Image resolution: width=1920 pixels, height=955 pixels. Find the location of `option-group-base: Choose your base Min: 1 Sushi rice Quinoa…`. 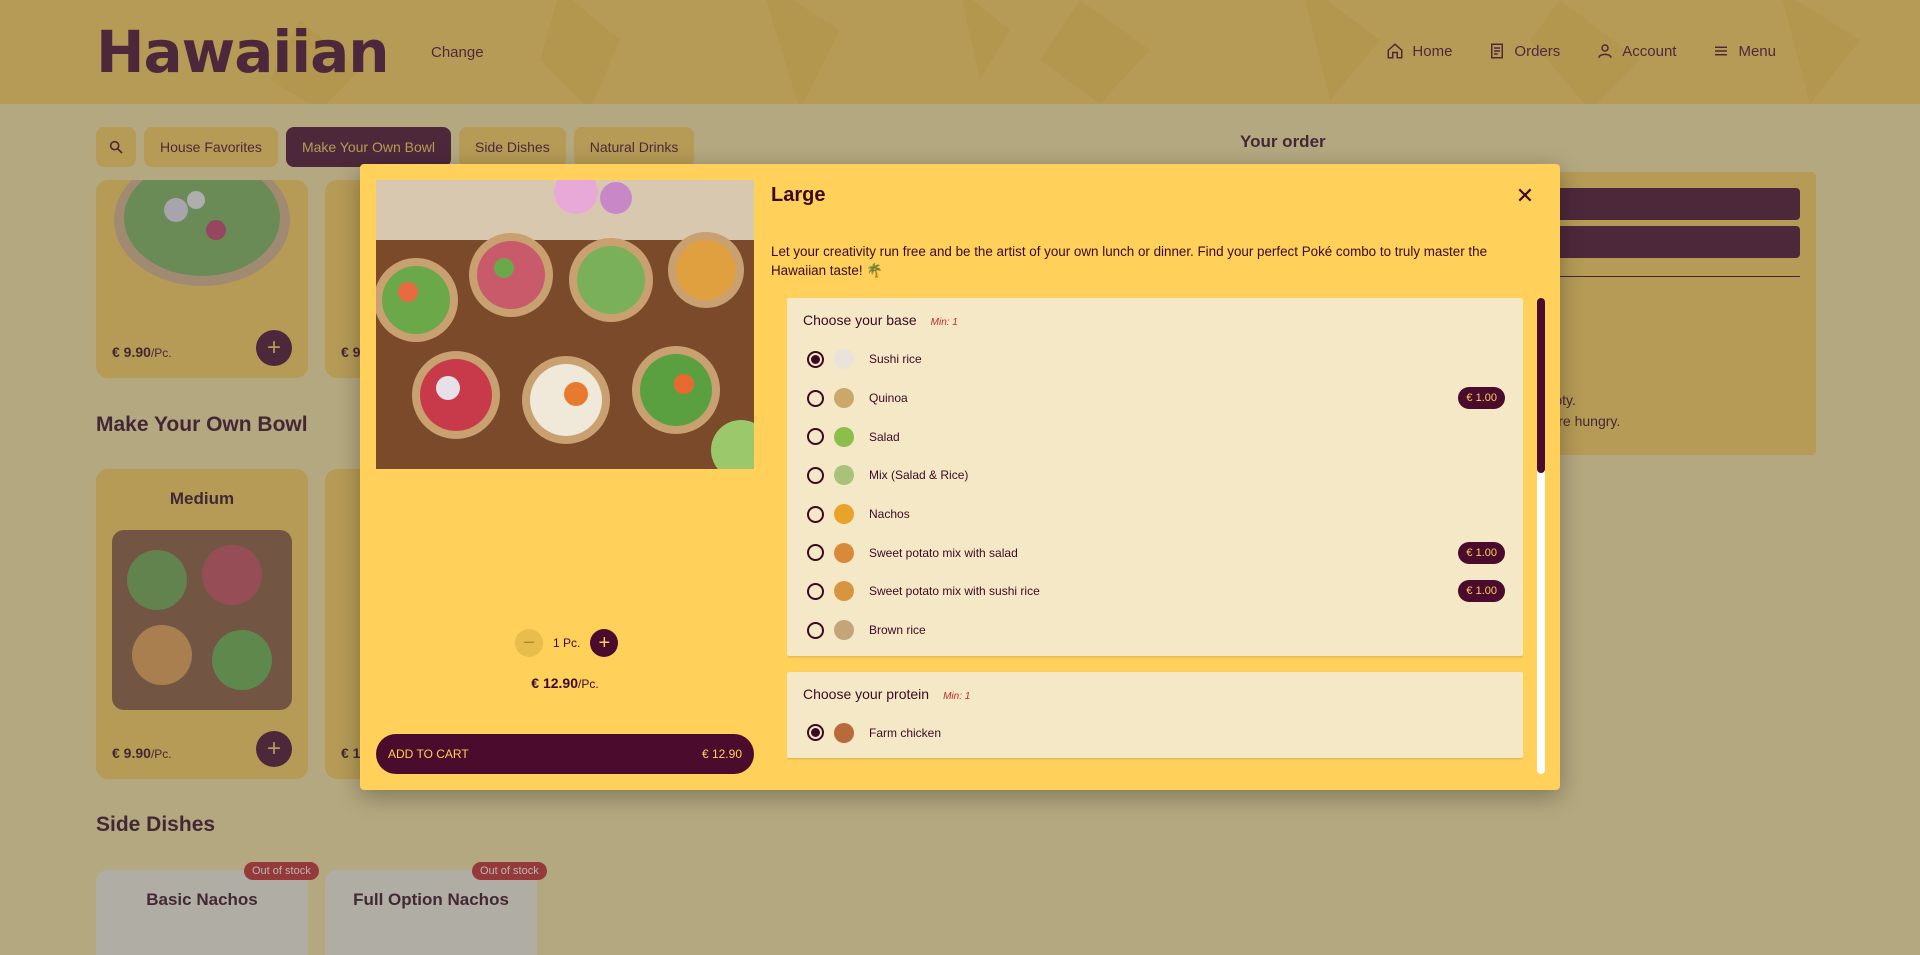

option-group-base: Choose your base Min: 1 Sushi rice Quinoa… is located at coordinates (1155, 477).